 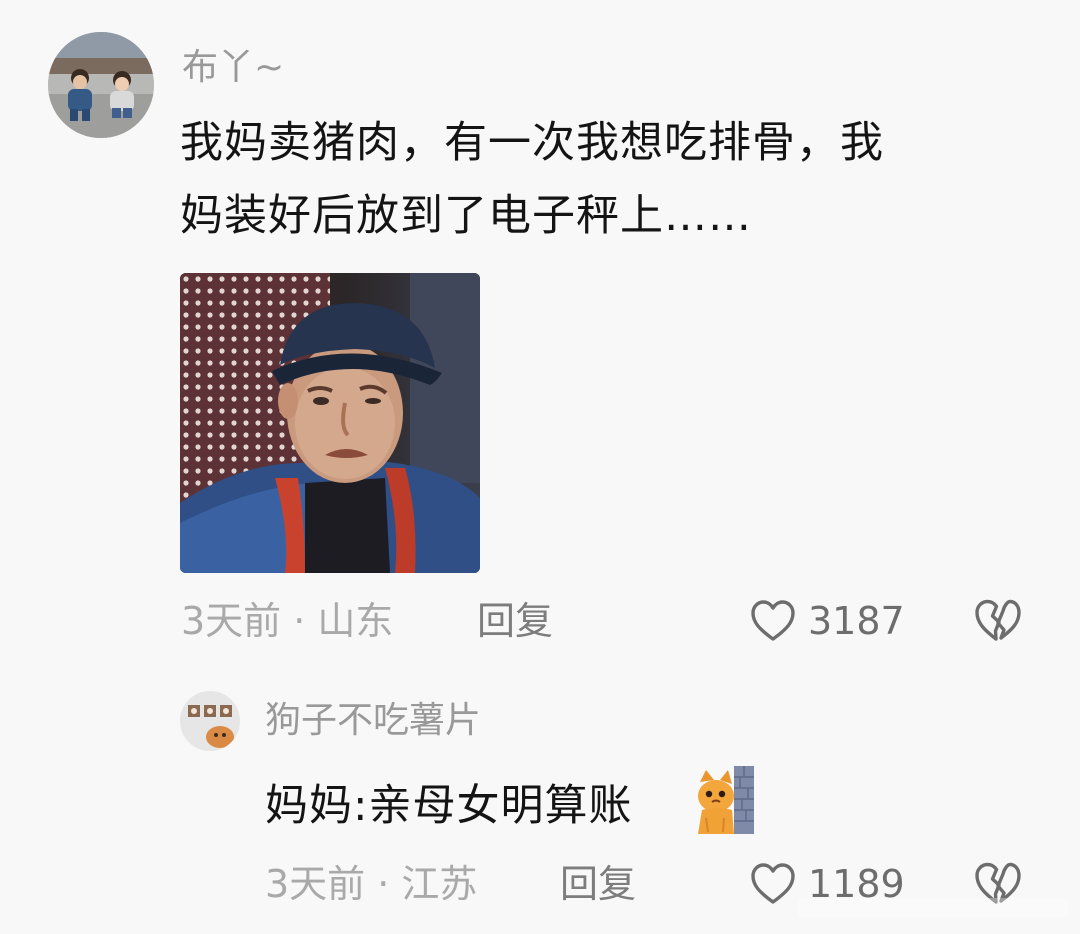 What do you see at coordinates (933, 908) in the screenshot?
I see `watermark` at bounding box center [933, 908].